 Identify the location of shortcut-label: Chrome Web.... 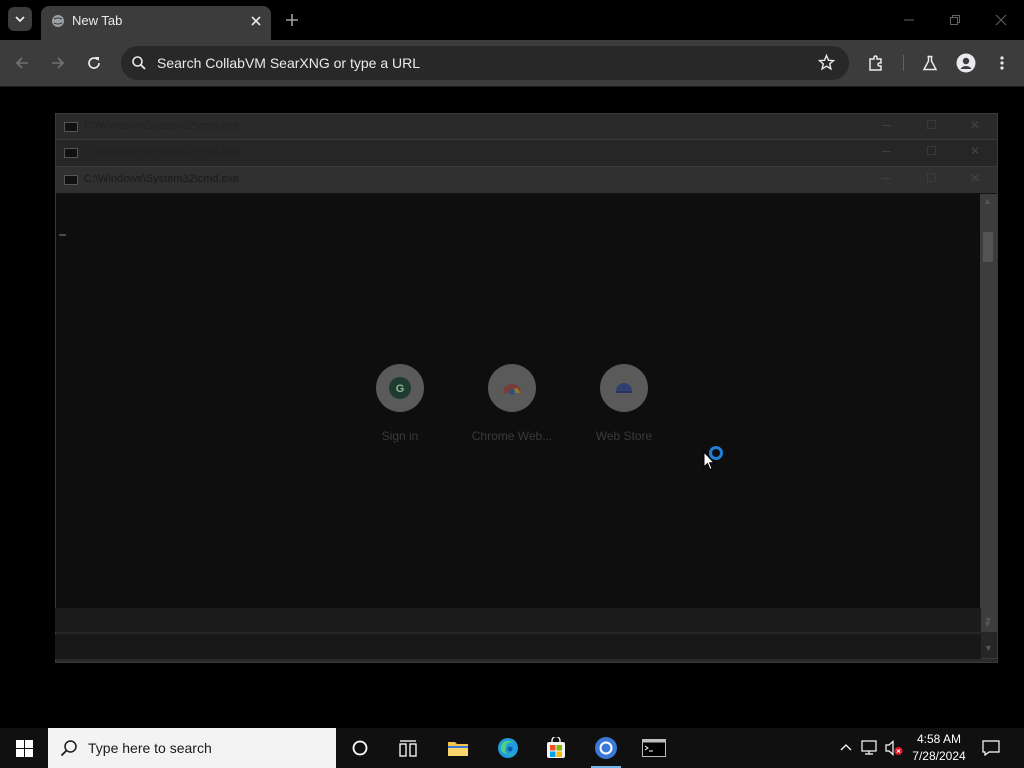
(512, 436).